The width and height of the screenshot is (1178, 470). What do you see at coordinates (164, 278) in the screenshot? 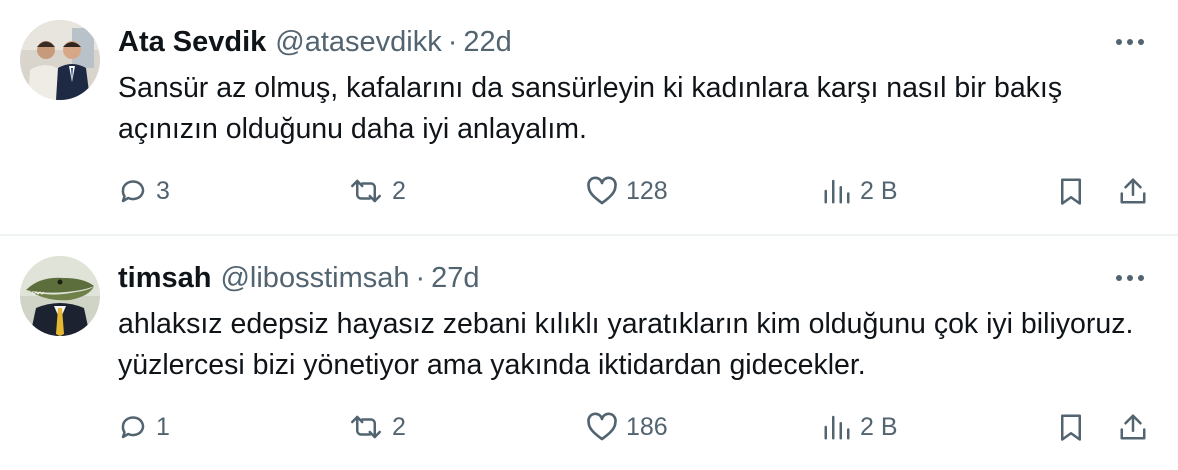
I see `author-name: timsah` at bounding box center [164, 278].